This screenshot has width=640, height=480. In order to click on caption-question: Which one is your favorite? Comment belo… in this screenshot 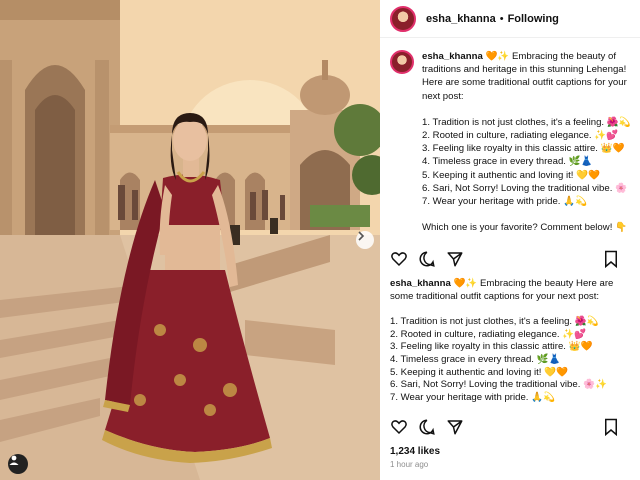, I will do `click(524, 228)`.